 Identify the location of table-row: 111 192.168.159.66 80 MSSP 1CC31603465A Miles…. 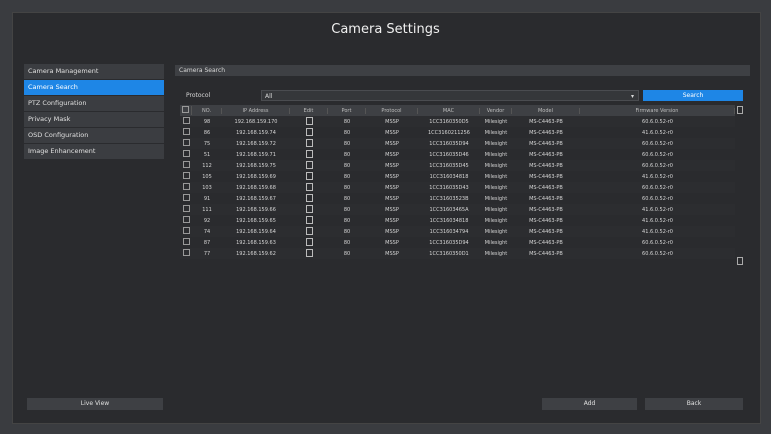
(457, 209).